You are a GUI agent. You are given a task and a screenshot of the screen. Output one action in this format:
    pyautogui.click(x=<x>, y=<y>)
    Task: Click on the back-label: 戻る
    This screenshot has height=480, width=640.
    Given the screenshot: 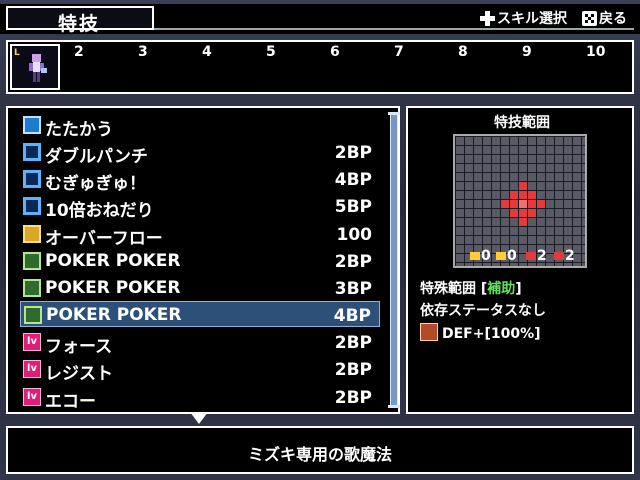 What is the action you would take?
    pyautogui.click(x=613, y=19)
    